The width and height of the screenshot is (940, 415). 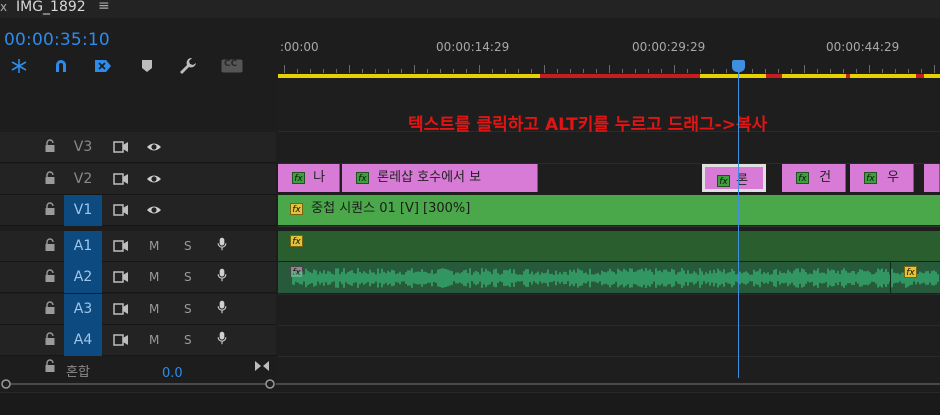 I want to click on ruler-label: 00:00:29:29, so click(x=669, y=47).